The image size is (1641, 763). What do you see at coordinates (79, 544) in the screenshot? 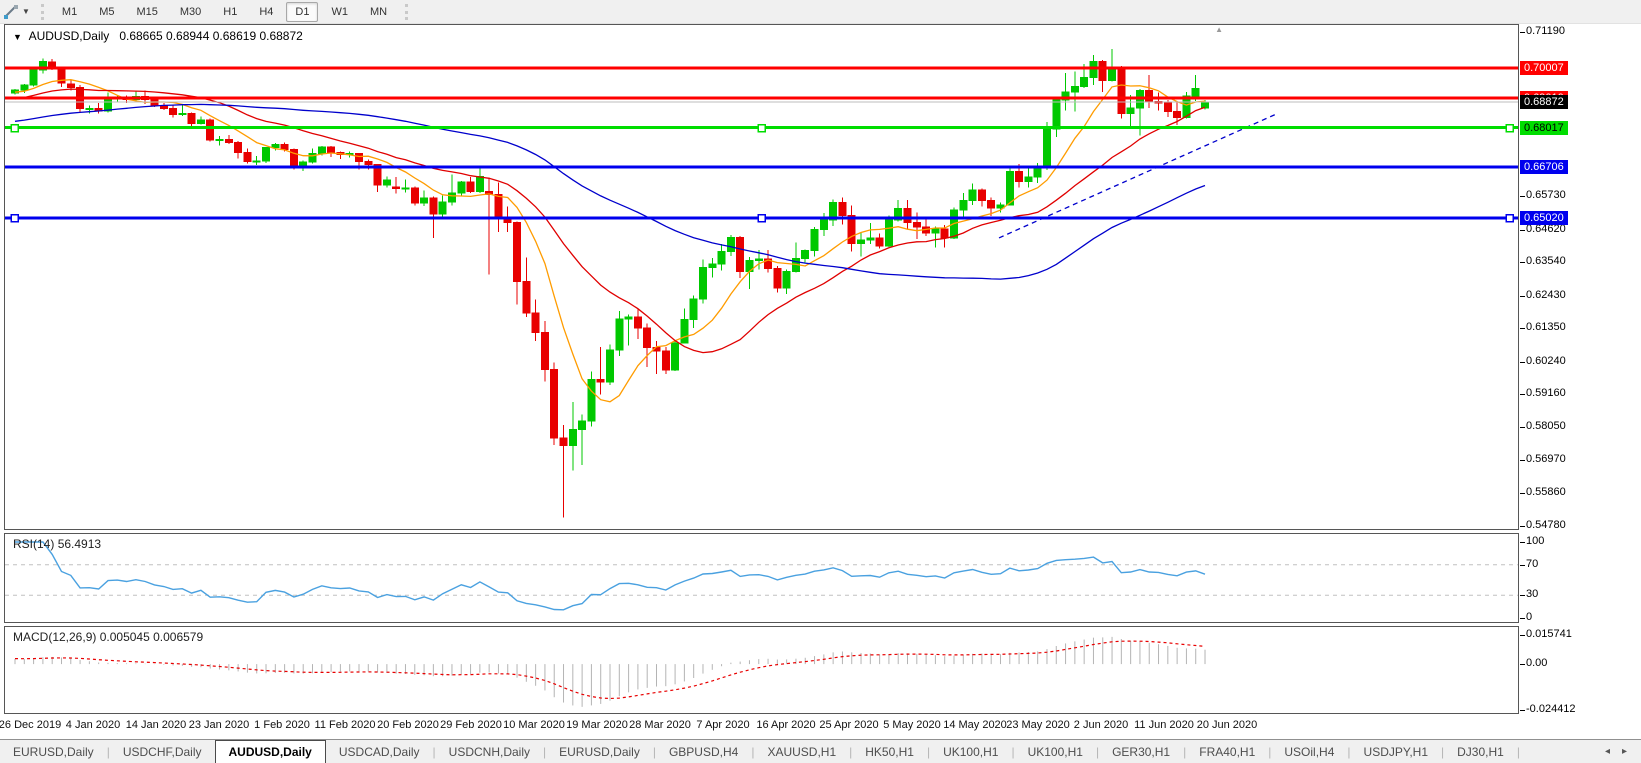
I see `rsi-value: 56.4913` at bounding box center [79, 544].